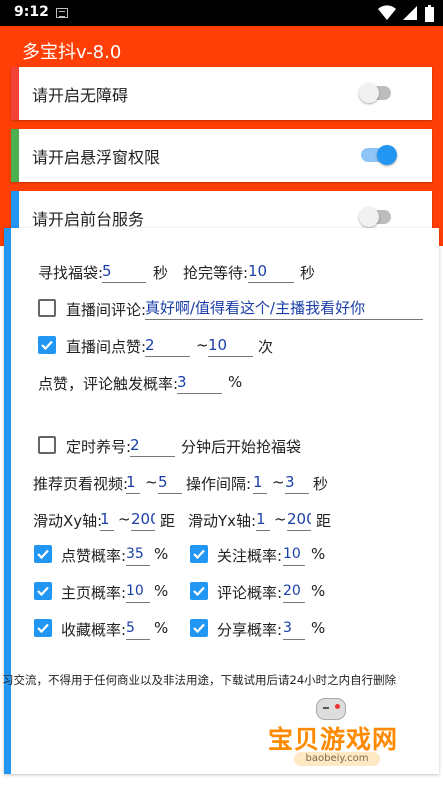  What do you see at coordinates (308, 273) in the screenshot?
I see `wait-unit: 秒` at bounding box center [308, 273].